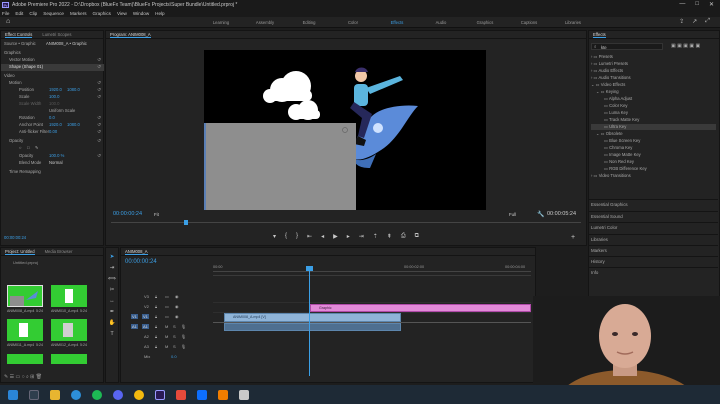 The width and height of the screenshot is (720, 404). Describe the element at coordinates (141, 262) in the screenshot. I see `timeline-timecode: 00:00:00:24` at that location.